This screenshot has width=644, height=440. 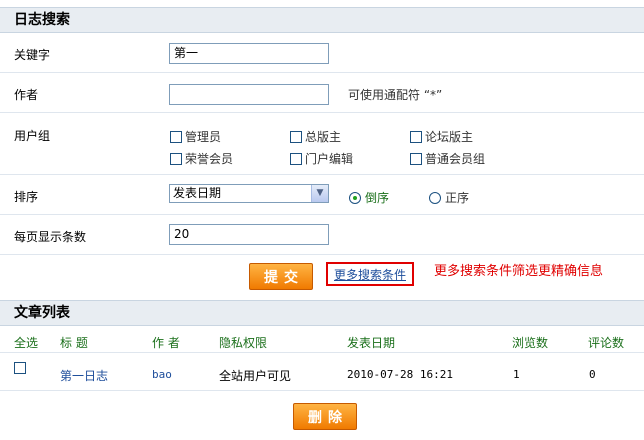 What do you see at coordinates (249, 193) in the screenshot?
I see `sort-select: 发表日期 ▼` at bounding box center [249, 193].